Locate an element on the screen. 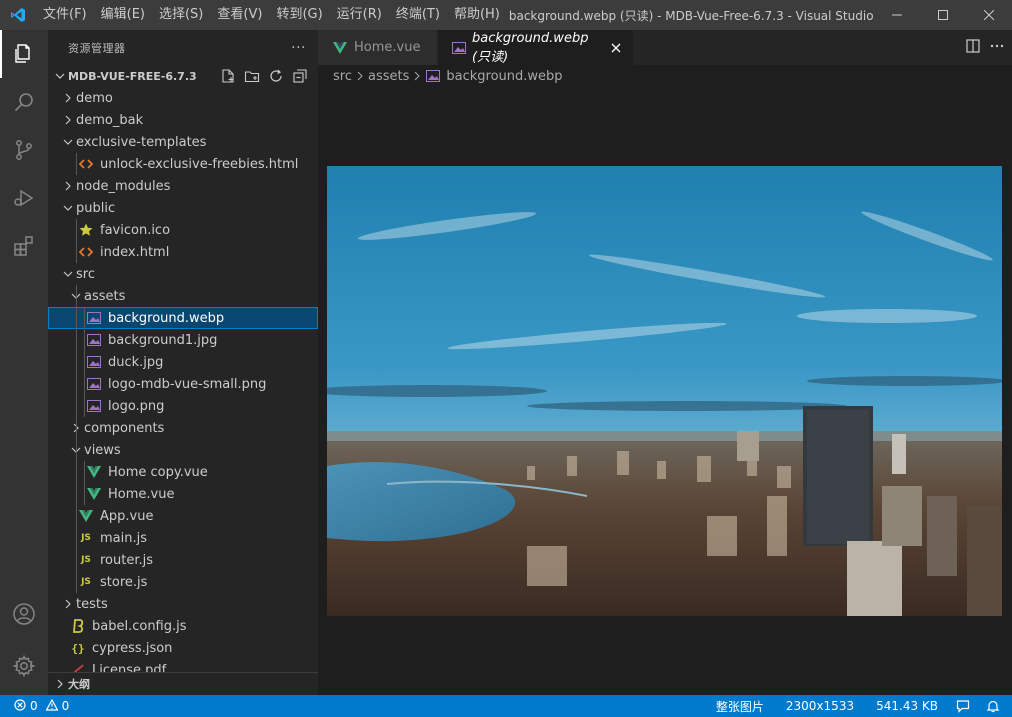 The image size is (1012, 717). tree-item-label: Home.vue is located at coordinates (141, 494).